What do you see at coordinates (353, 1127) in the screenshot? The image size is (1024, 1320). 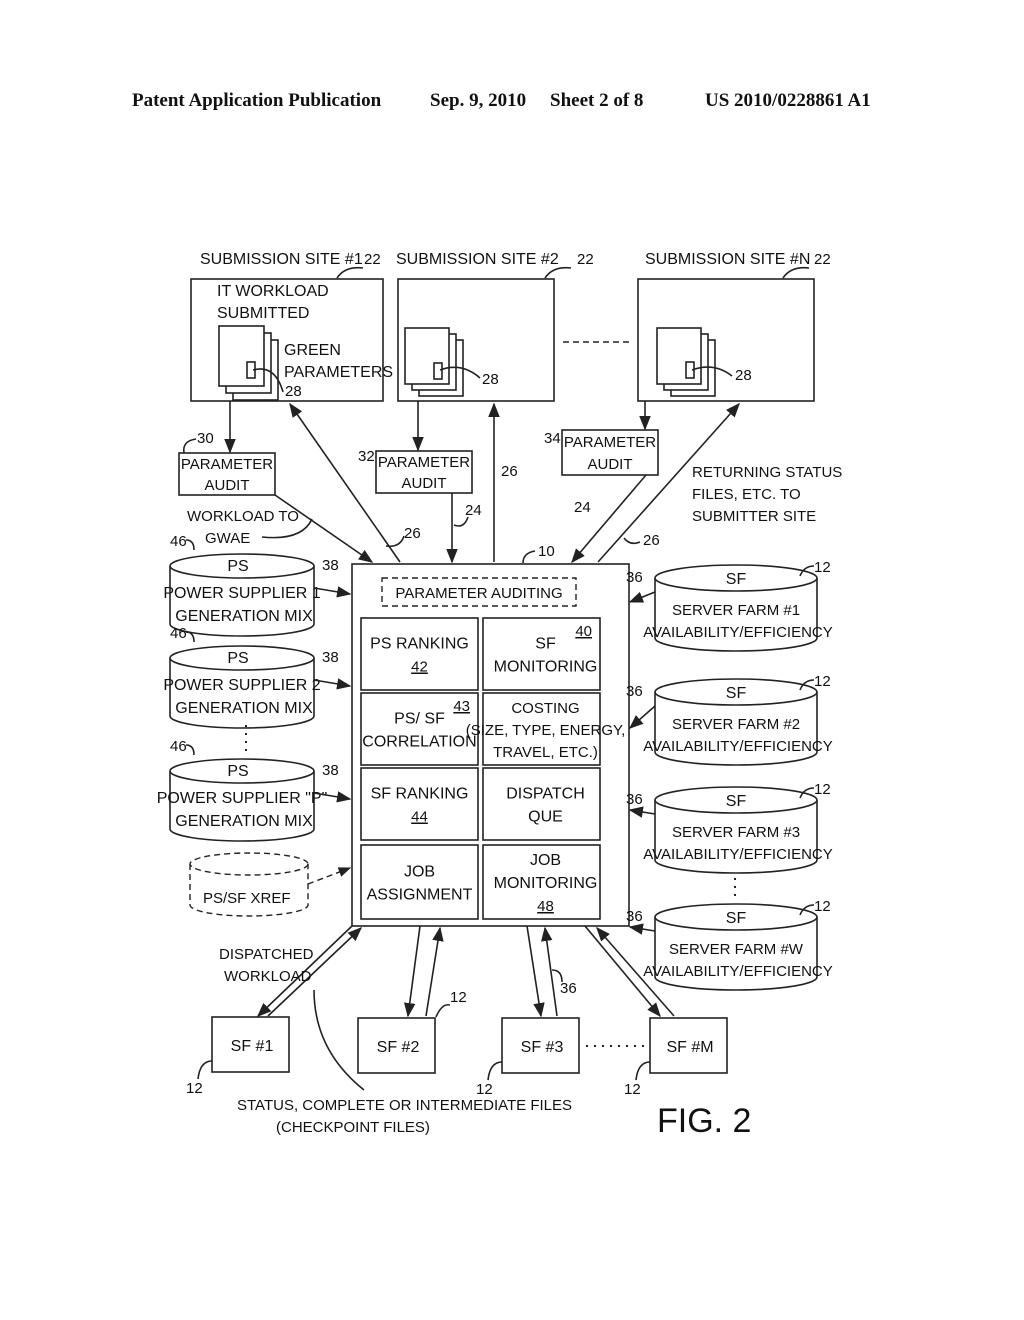 I see `flow-label: (CHECKPOINT FILES)` at bounding box center [353, 1127].